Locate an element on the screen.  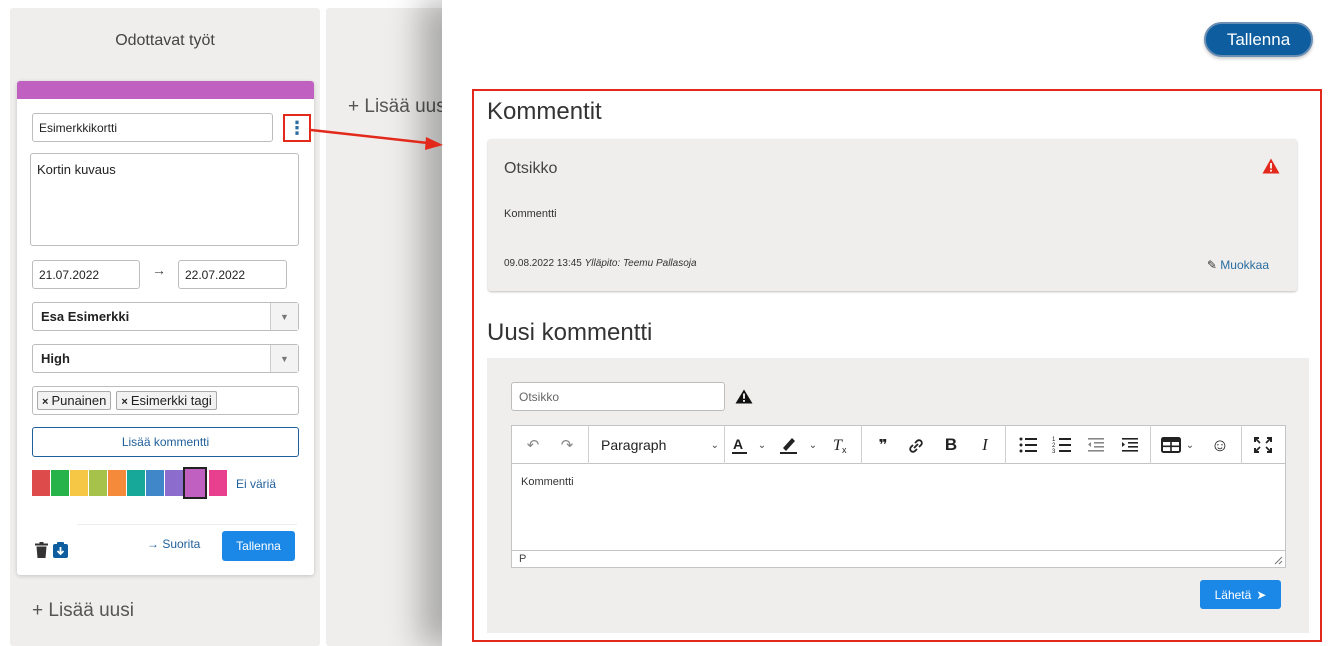
quote-icon: ❞ is located at coordinates (883, 445).